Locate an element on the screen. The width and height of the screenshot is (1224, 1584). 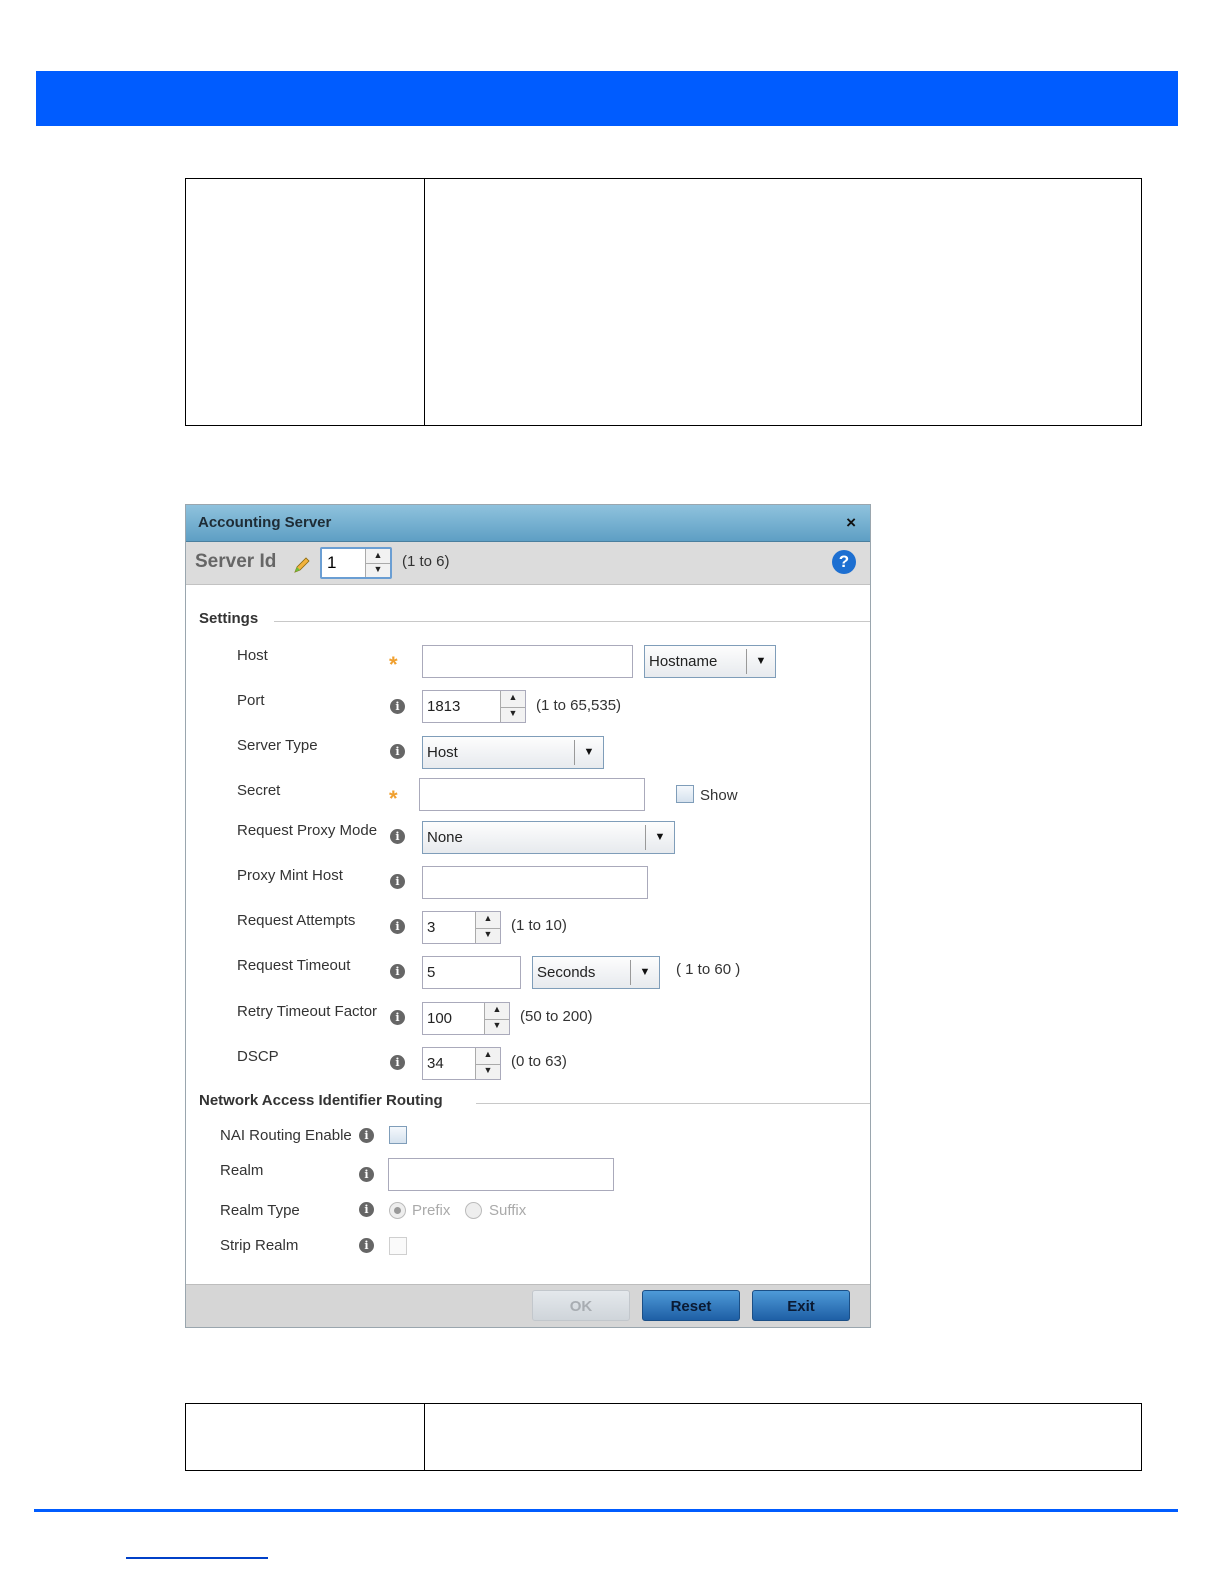
request-timeout-range: ( 1 to 60 ) is located at coordinates (708, 969).